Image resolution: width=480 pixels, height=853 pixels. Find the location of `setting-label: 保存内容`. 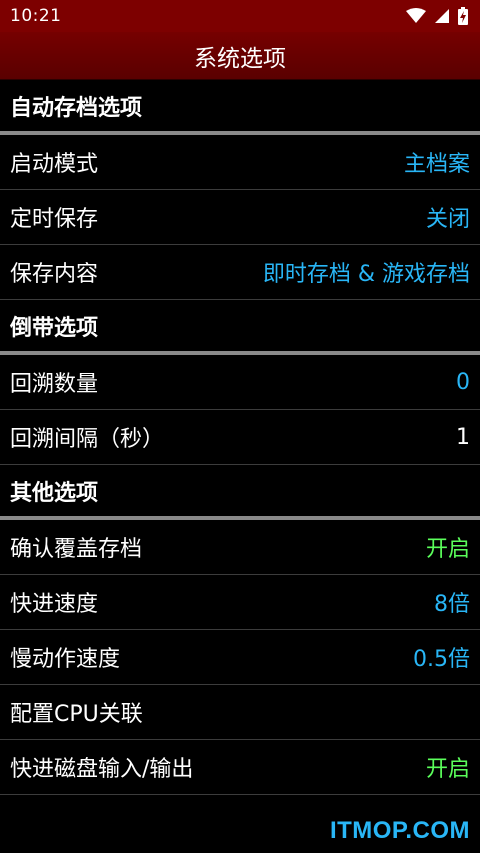

setting-label: 保存内容 is located at coordinates (54, 274).